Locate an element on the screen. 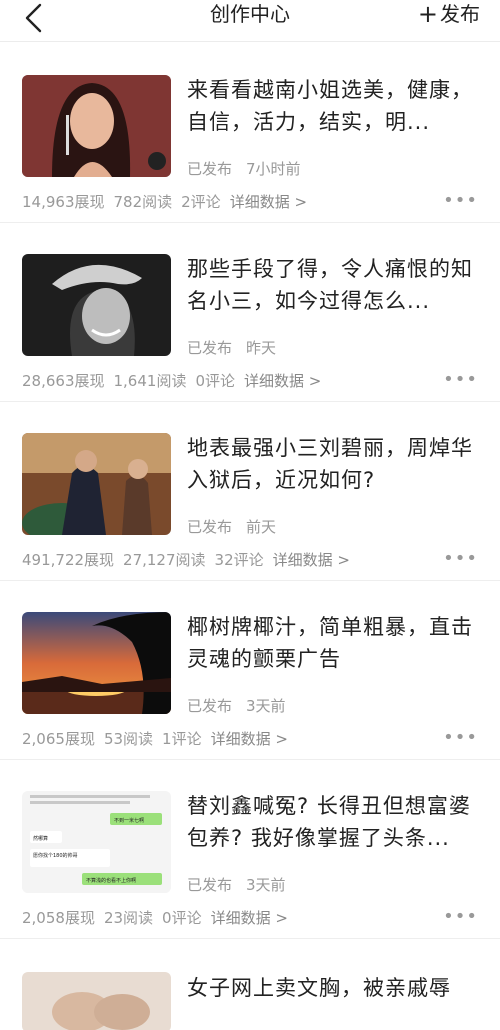 The height and width of the screenshot is (1030, 500). casino-photo-icon is located at coordinates (96, 484).